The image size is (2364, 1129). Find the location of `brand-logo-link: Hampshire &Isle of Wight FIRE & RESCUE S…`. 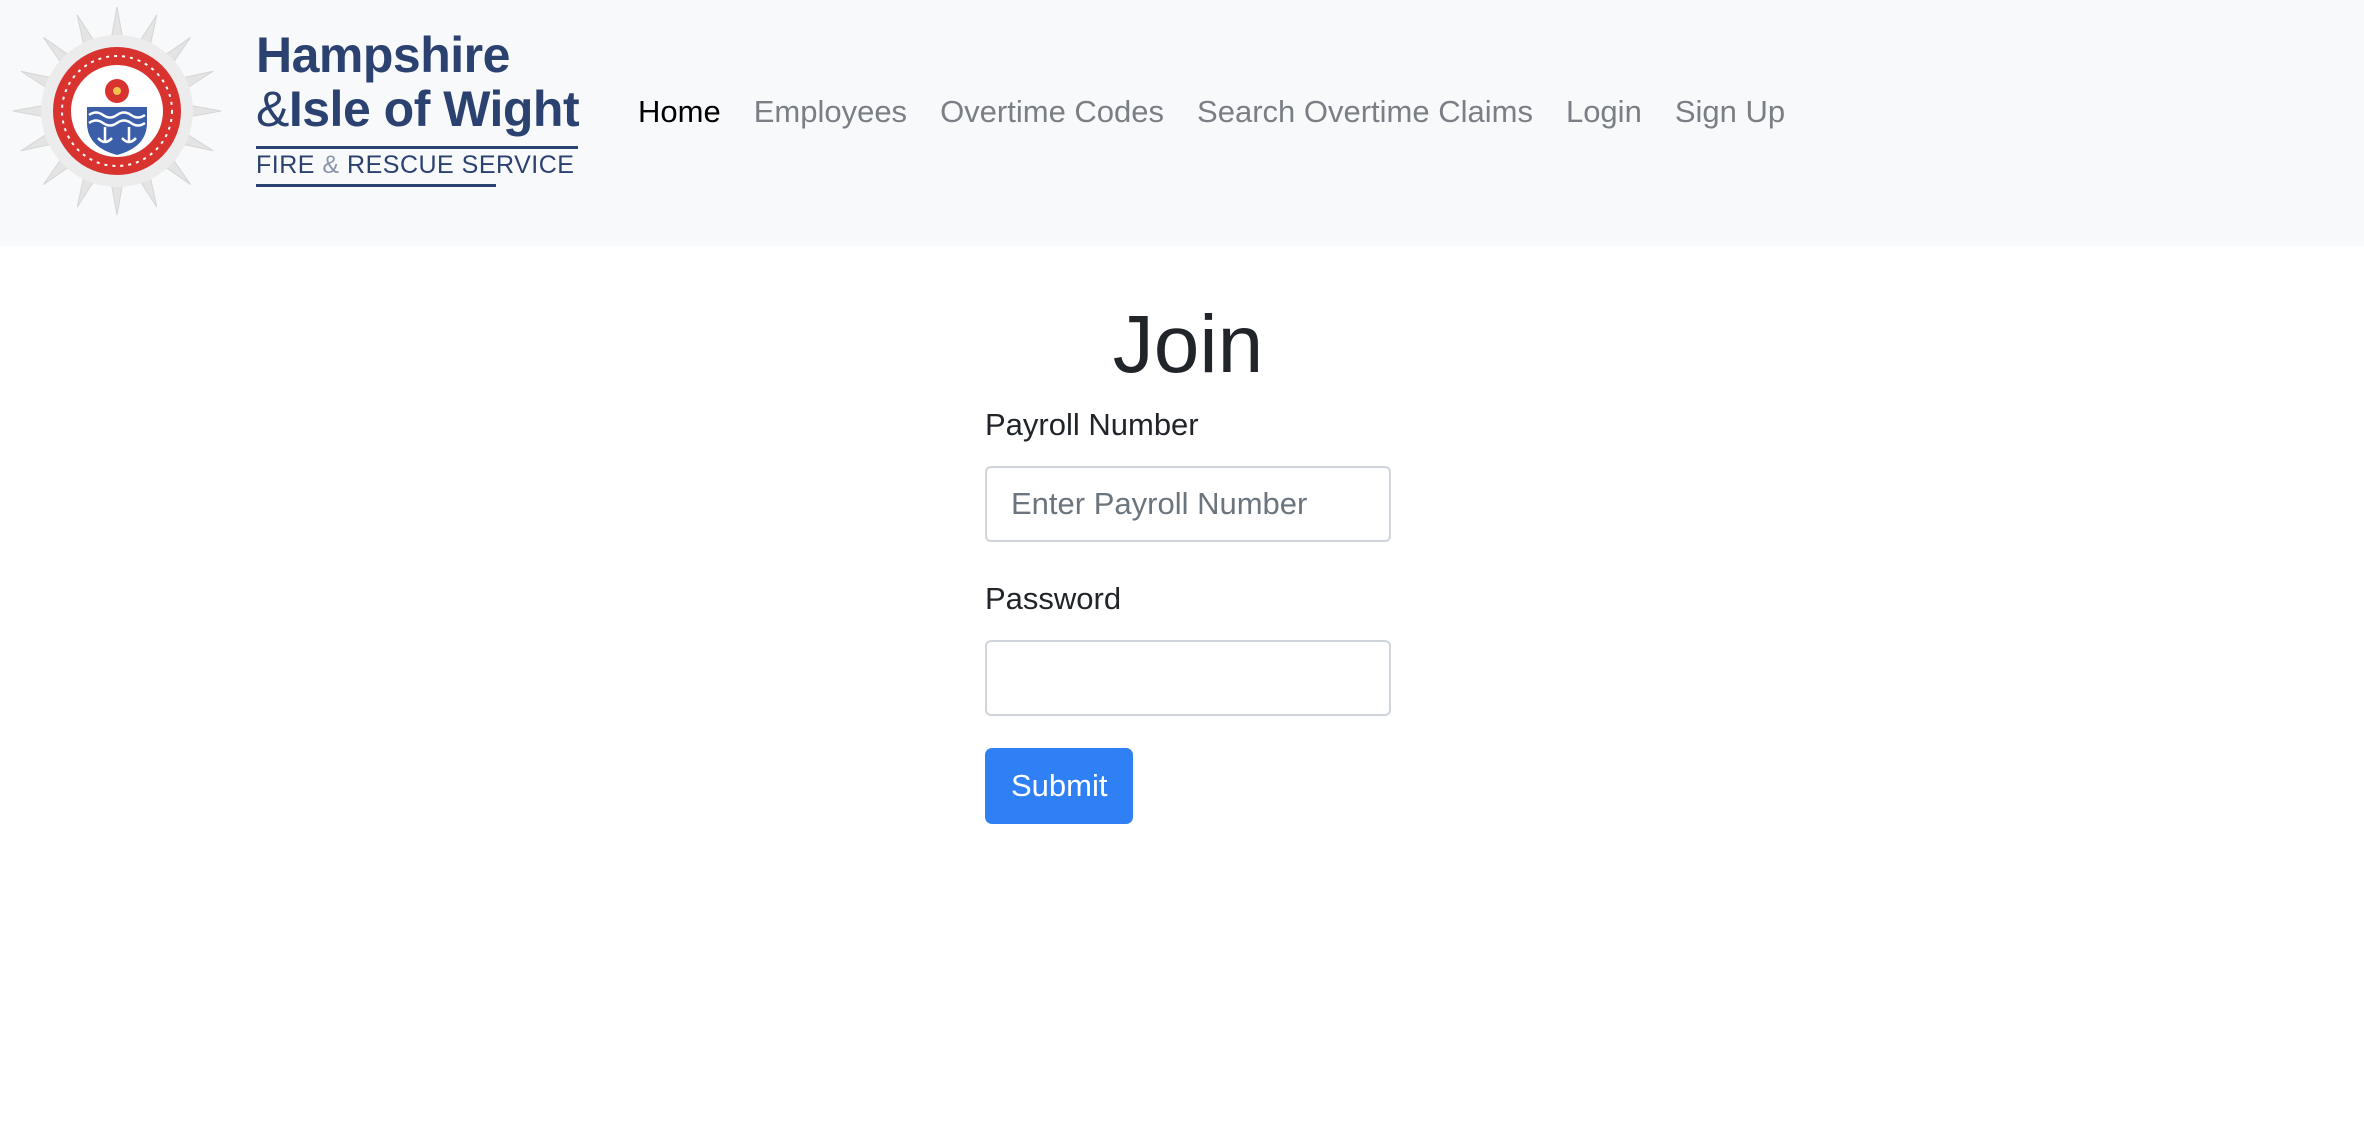

brand-logo-link: Hampshire &Isle of Wight FIRE & RESCUE S… is located at coordinates (294, 111).